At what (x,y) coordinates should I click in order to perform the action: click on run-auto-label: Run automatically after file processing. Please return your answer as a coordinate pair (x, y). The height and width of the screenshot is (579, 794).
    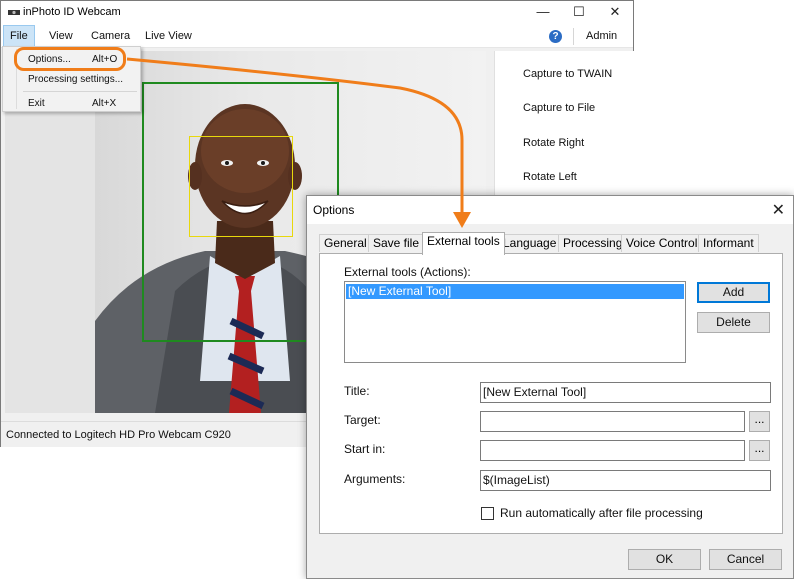
    Looking at the image, I should click on (601, 513).